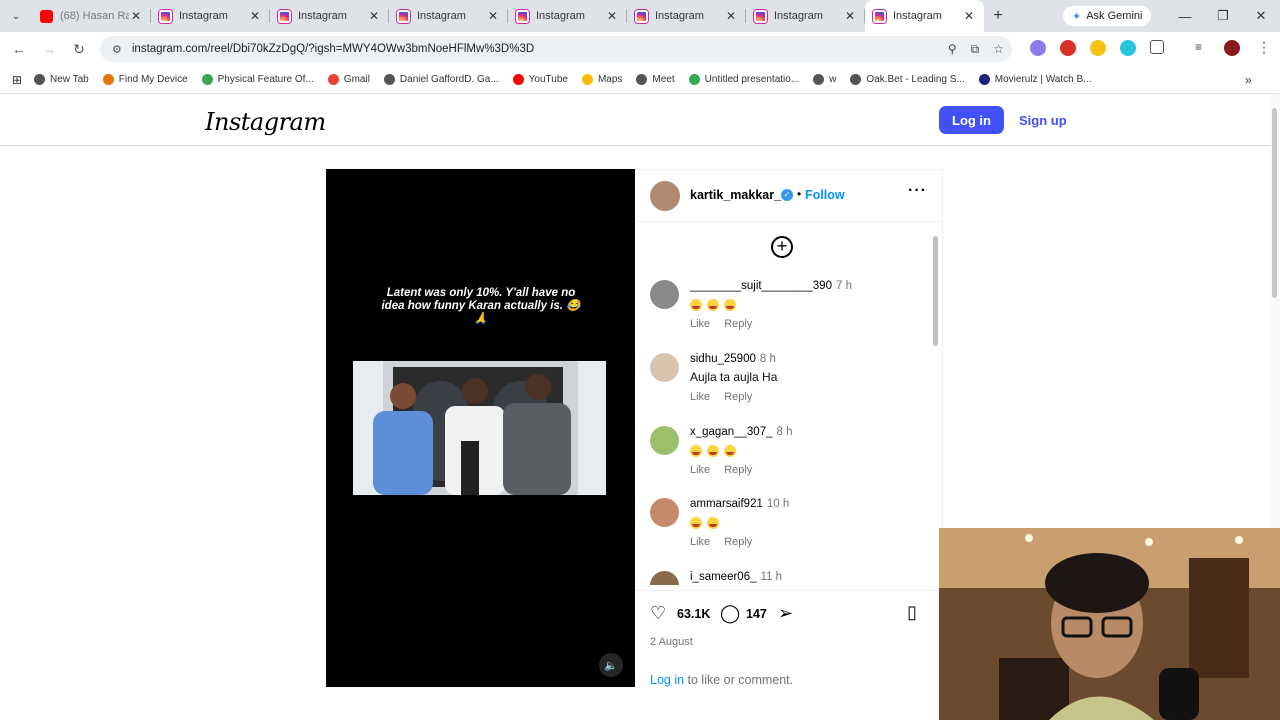 This screenshot has width=1280, height=720. Describe the element at coordinates (721, 680) in the screenshot. I see `login-to-comment: Log in to like or comment.` at that location.